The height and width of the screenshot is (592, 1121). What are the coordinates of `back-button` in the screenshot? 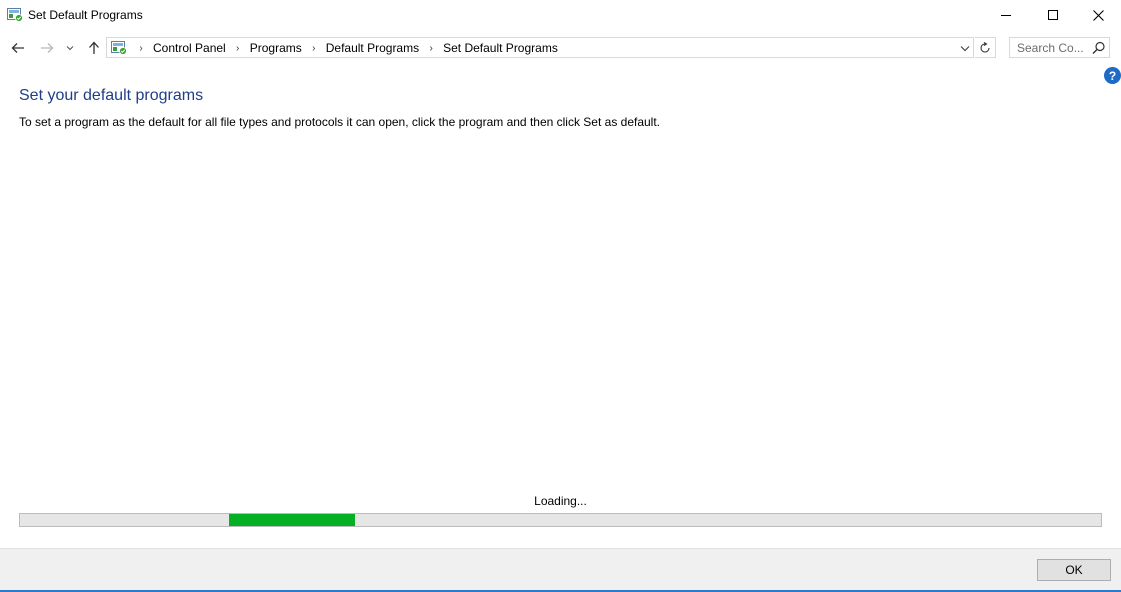 It's located at (18, 48).